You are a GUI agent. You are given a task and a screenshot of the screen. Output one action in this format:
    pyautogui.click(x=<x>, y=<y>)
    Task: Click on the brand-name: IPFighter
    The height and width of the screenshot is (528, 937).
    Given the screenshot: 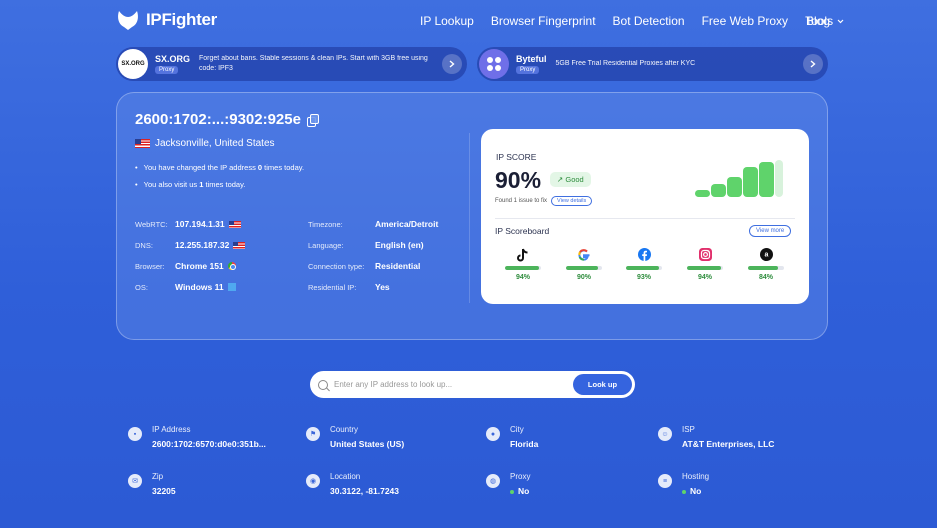 What is the action you would take?
    pyautogui.click(x=181, y=19)
    